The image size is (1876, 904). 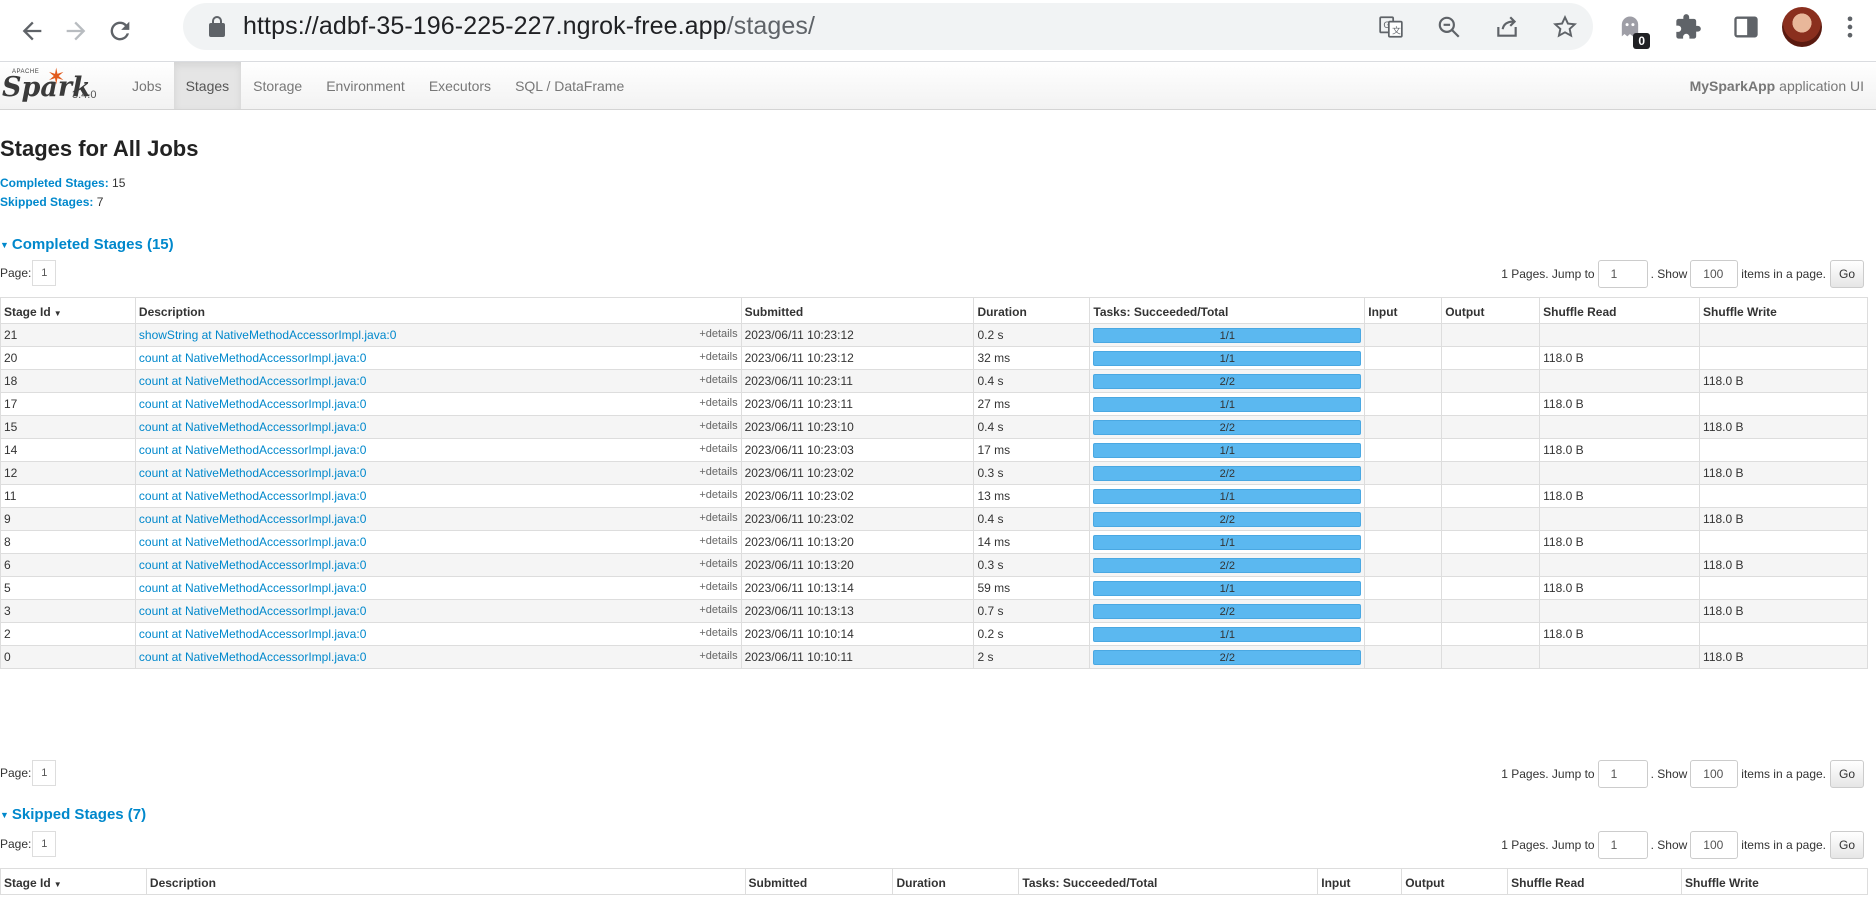 I want to click on input-cell, so click(x=1403, y=335).